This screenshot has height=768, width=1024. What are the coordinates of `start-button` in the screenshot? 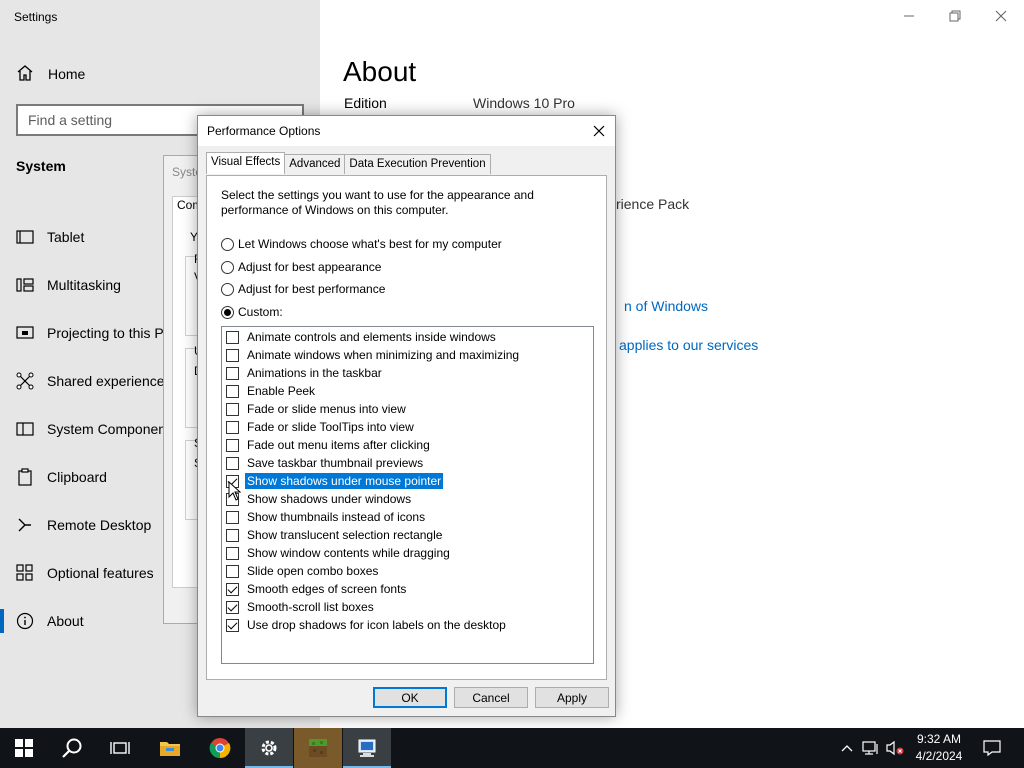 It's located at (24, 748).